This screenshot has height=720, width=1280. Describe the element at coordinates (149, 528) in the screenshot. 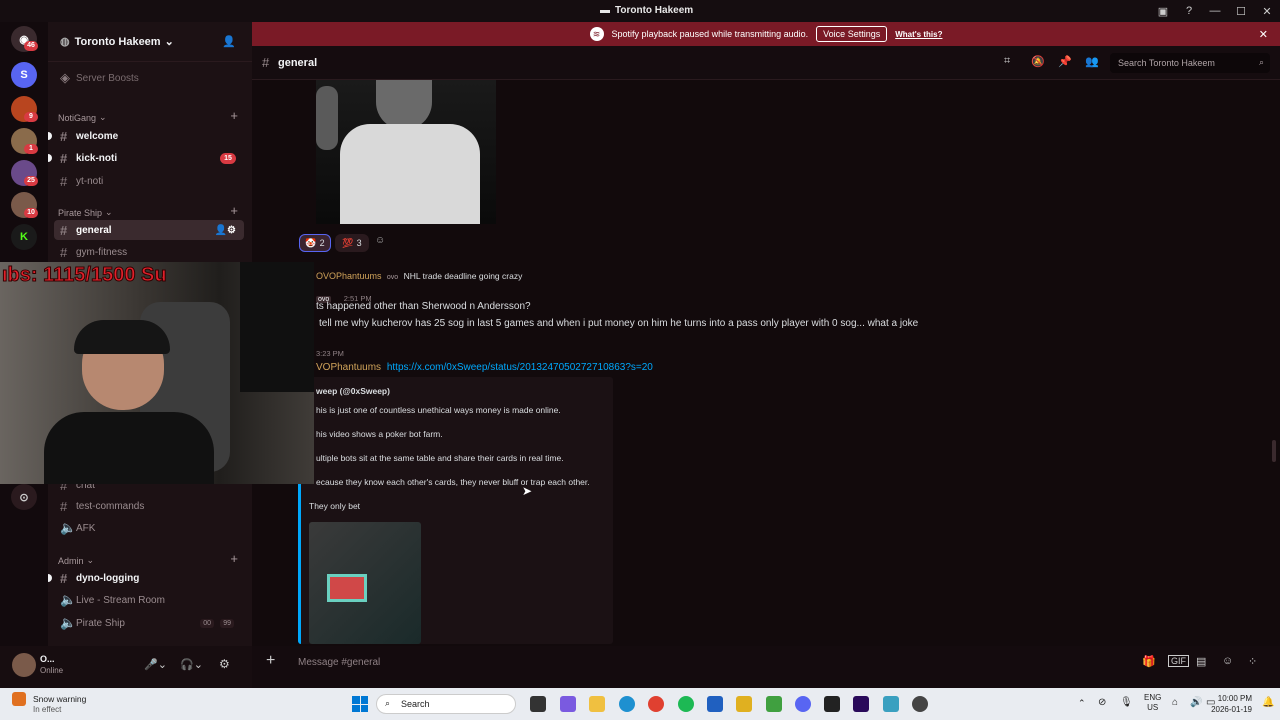

I see `voice-channel-afk: 🔈 AFK` at that location.